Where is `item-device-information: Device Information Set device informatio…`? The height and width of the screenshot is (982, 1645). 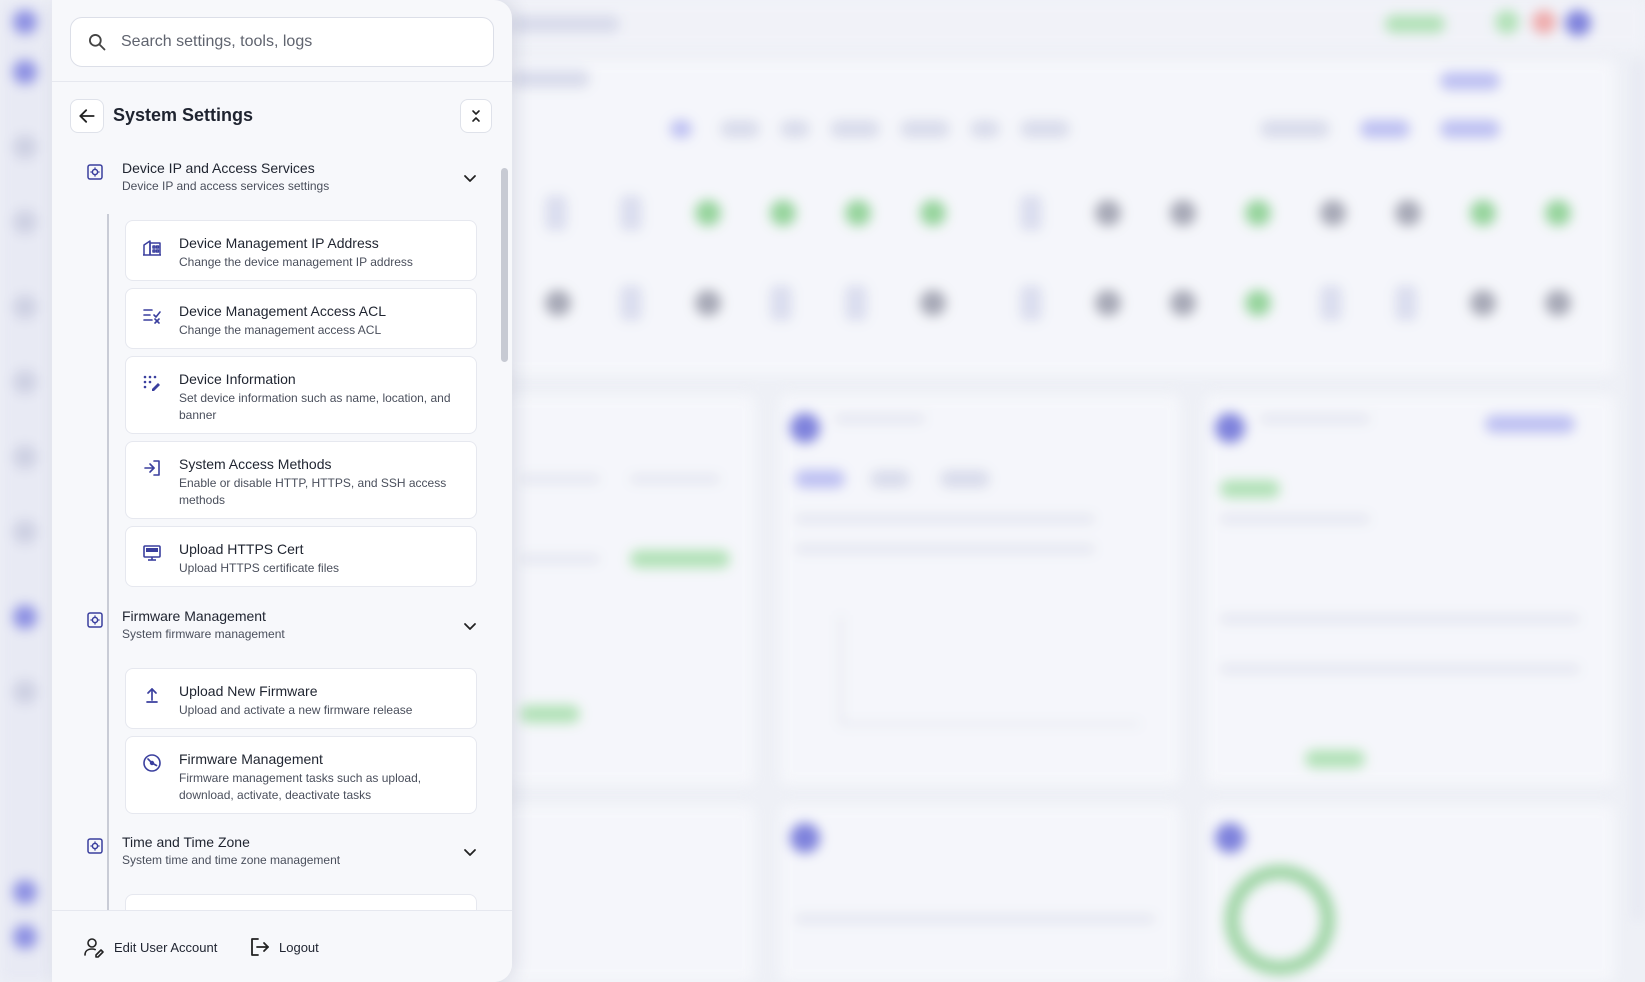
item-device-information: Device Information Set device informatio… is located at coordinates (301, 395).